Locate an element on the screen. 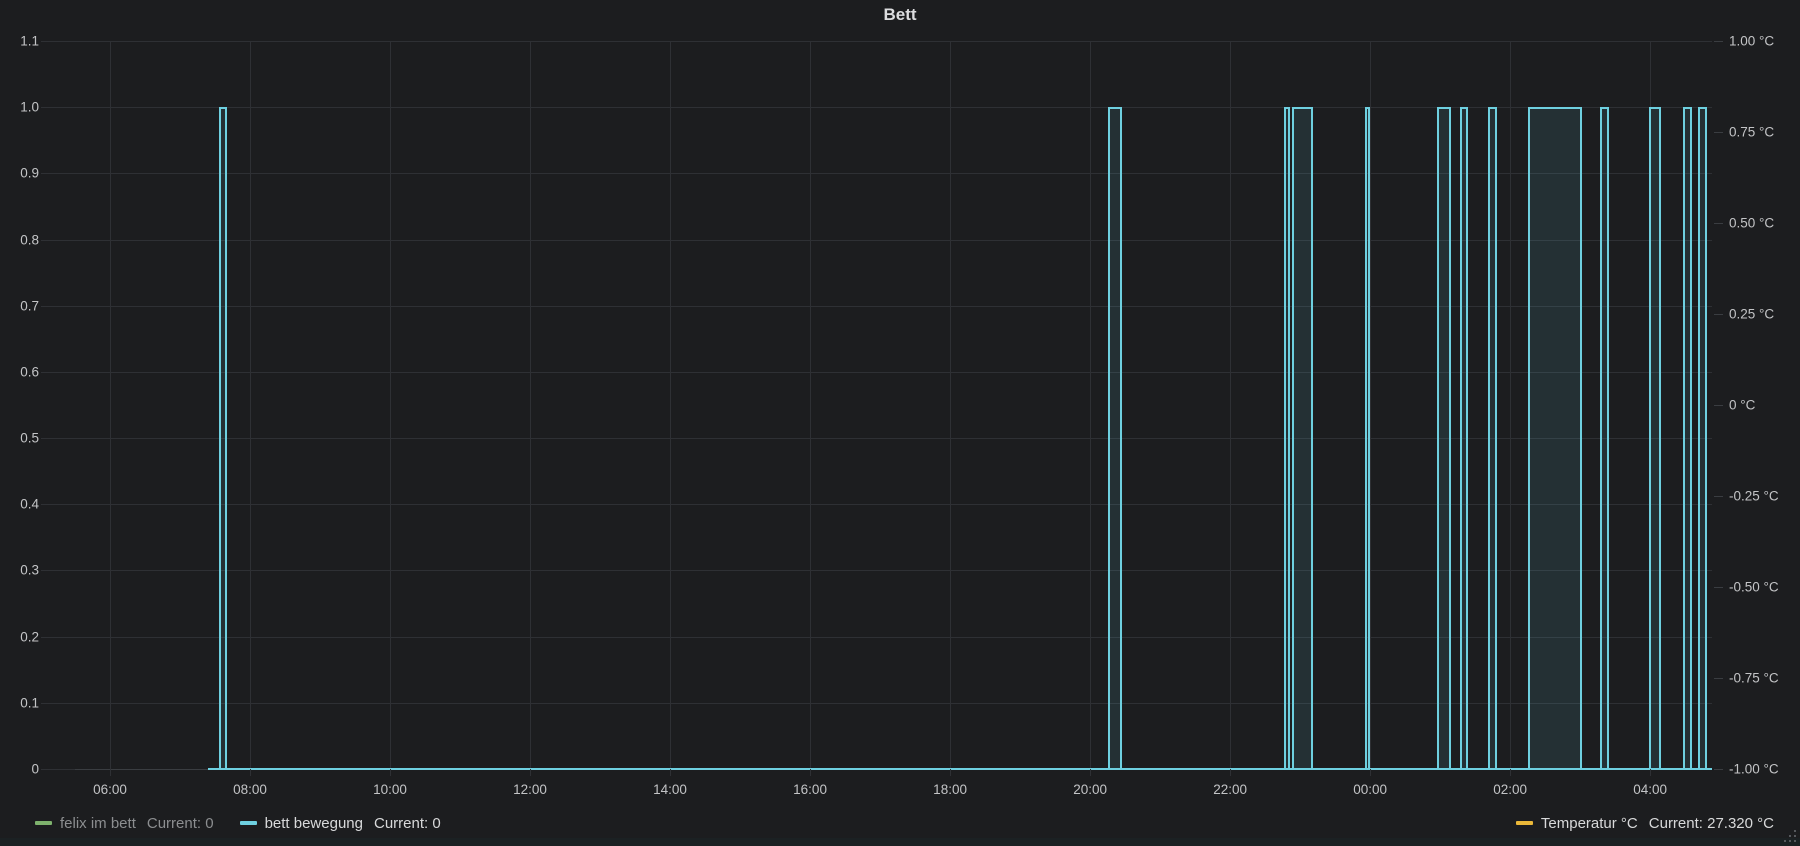 The height and width of the screenshot is (846, 1800). legend-right-group: Temperatur °C Current: 27.320 °C is located at coordinates (1644, 823).